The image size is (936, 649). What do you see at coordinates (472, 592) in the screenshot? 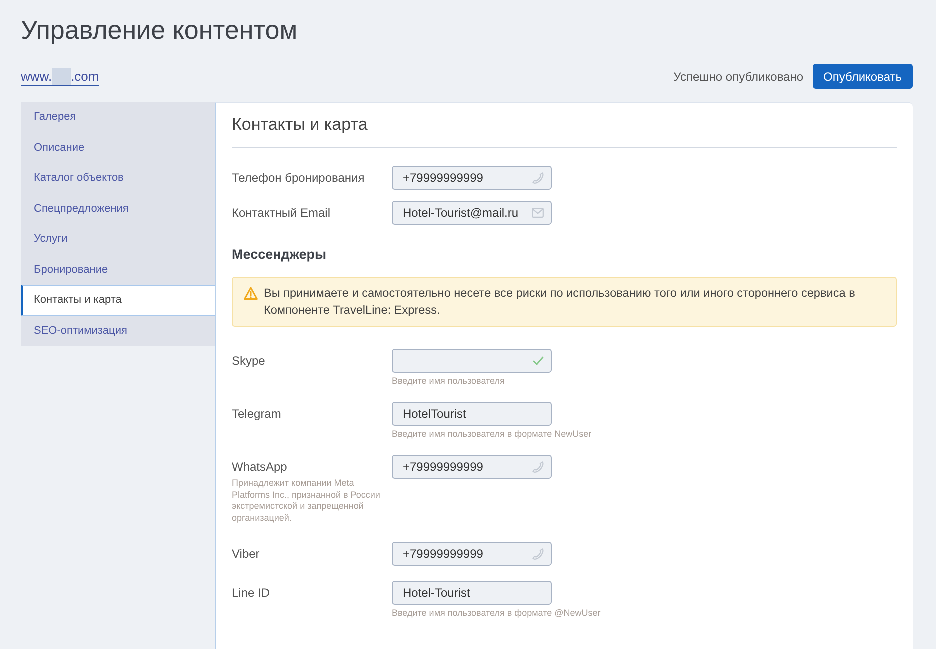
I see `text-field: Hotel-Tourist` at bounding box center [472, 592].